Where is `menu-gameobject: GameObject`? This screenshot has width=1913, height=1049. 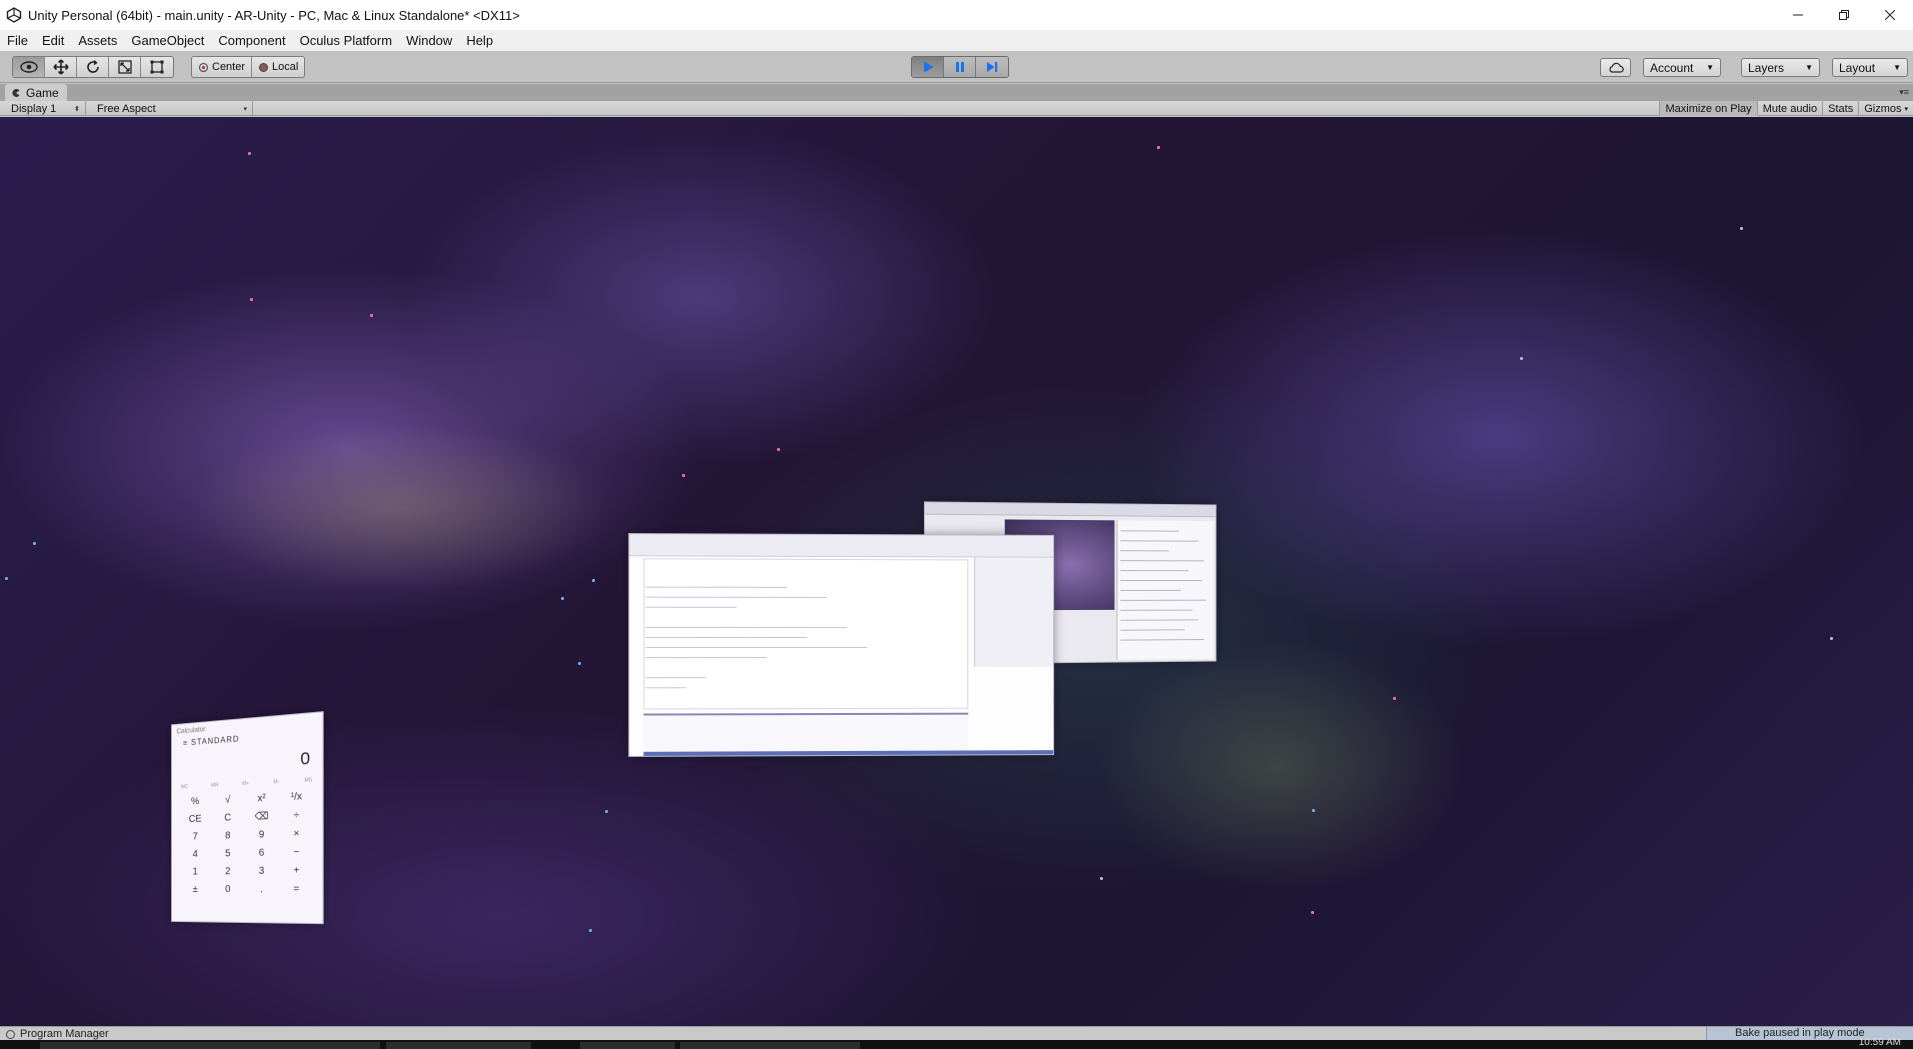
menu-gameobject: GameObject is located at coordinates (167, 40).